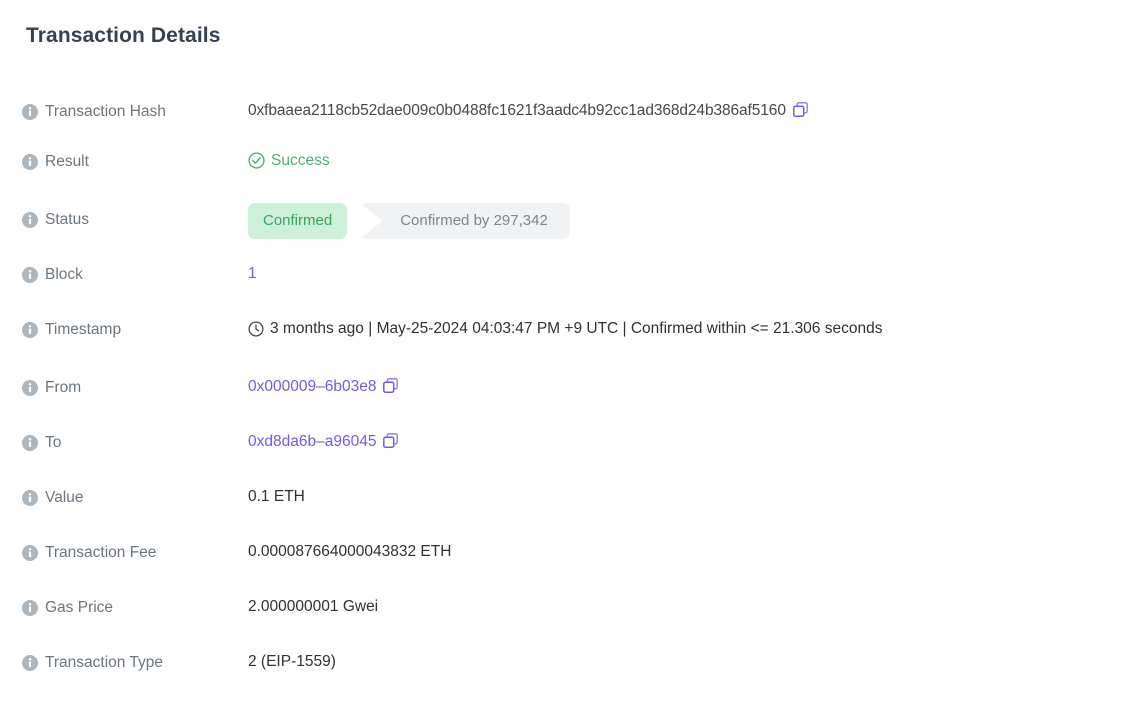  I want to click on value-cell-transaction-fee: 0.000087664000043832 ETH, so click(682, 551).